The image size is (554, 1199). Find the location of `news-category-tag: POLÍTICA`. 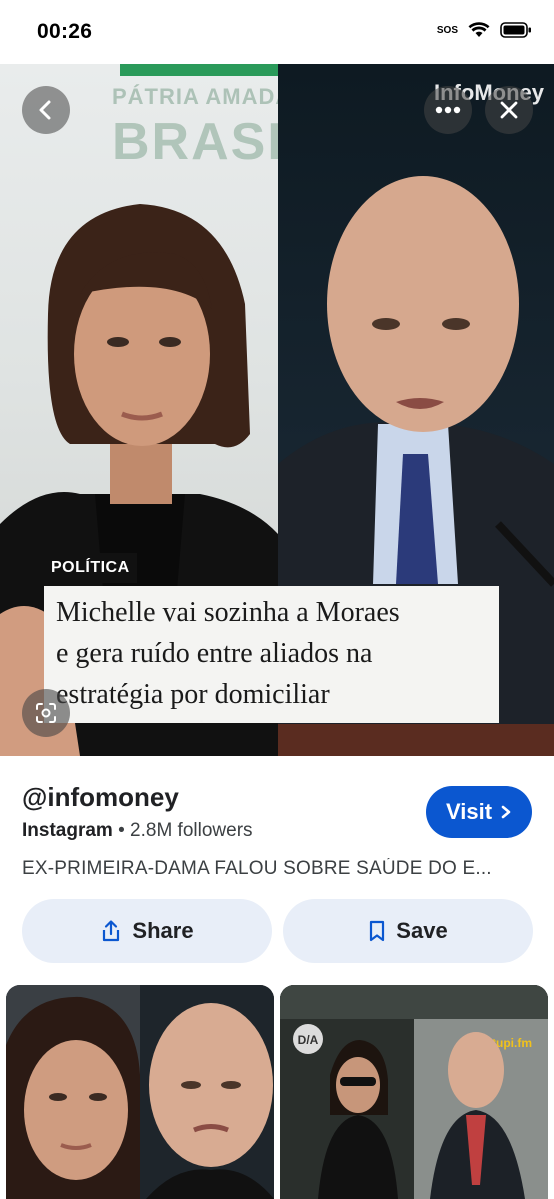

news-category-tag: POLÍTICA is located at coordinates (90, 568).